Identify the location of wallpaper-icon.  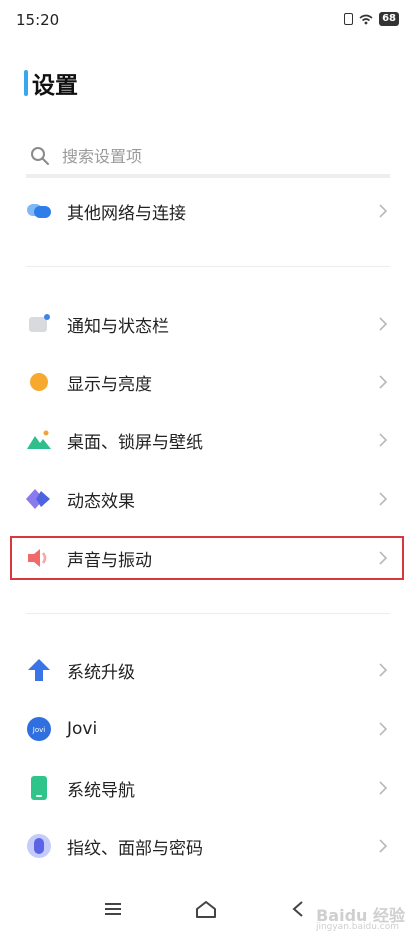
(39, 440).